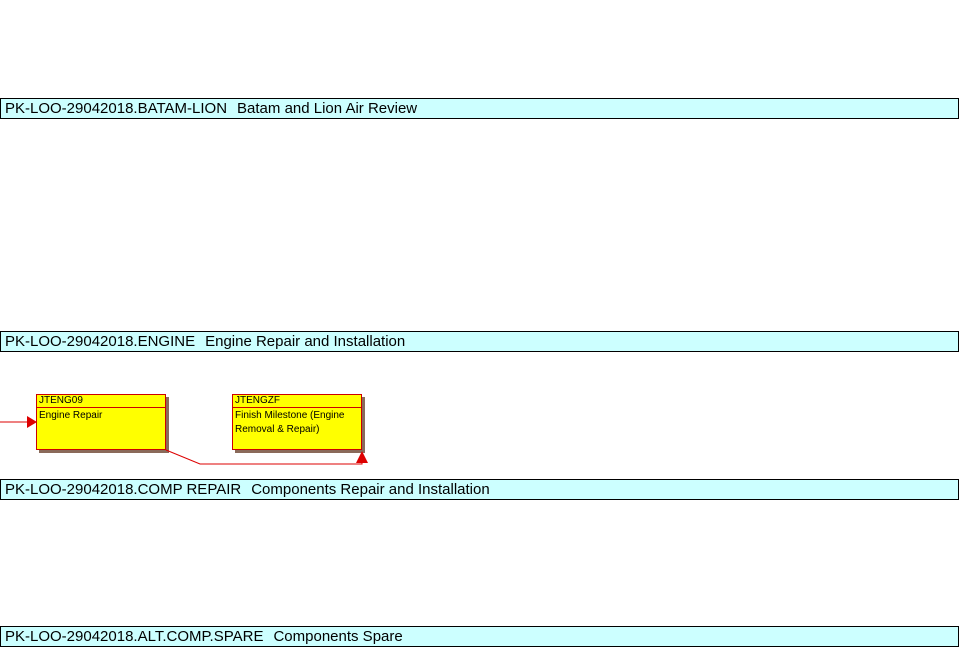 The height and width of the screenshot is (647, 959). What do you see at coordinates (266, 457) in the screenshot?
I see `link-jteng09-to-jtengzf` at bounding box center [266, 457].